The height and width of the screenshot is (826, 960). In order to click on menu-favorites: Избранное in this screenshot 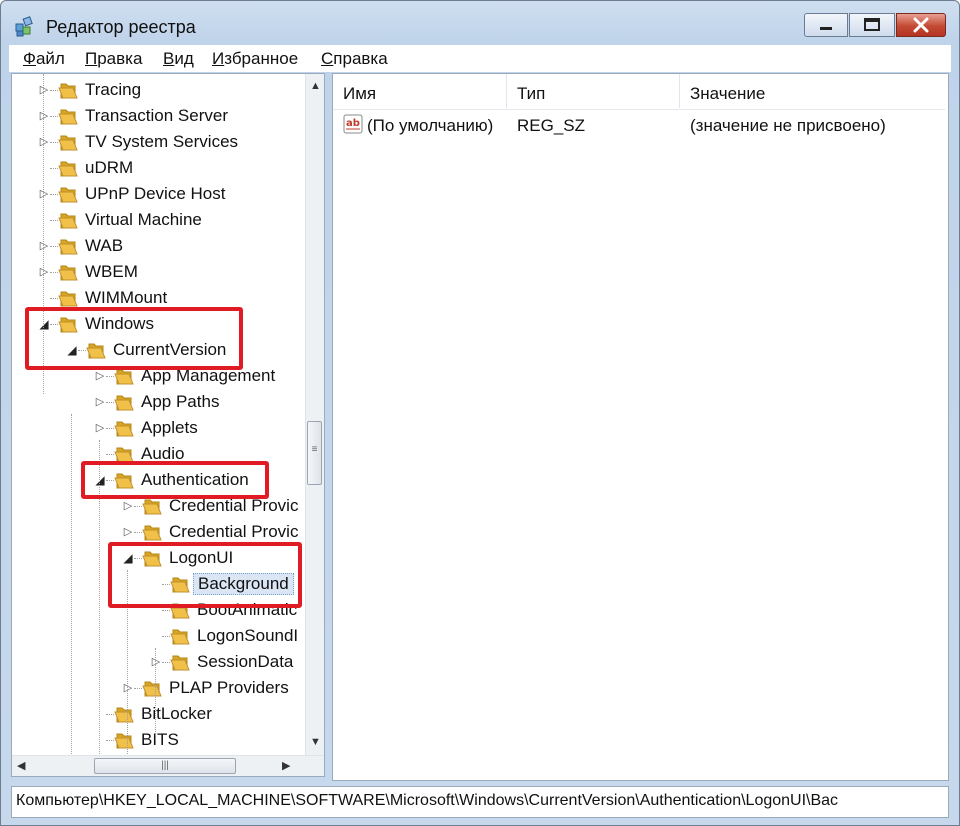, I will do `click(255, 59)`.